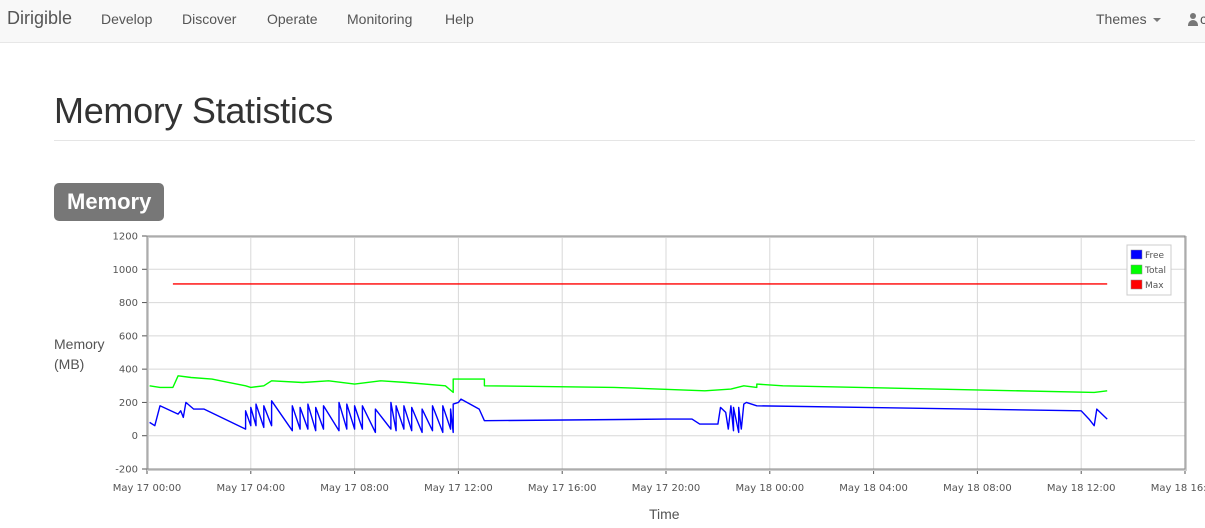  I want to click on section-label-badge: Memory, so click(109, 202).